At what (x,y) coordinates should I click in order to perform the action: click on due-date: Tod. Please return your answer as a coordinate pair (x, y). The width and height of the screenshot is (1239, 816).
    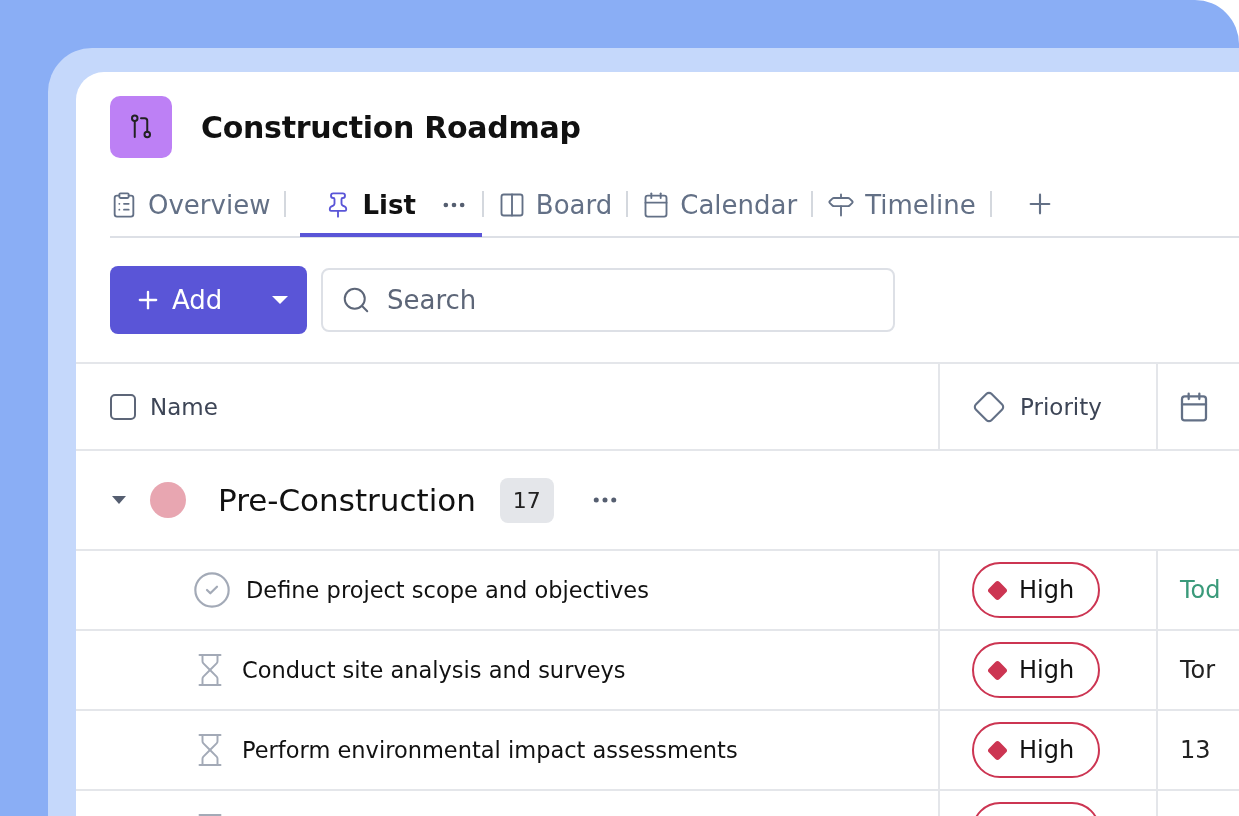
    Looking at the image, I should click on (1200, 590).